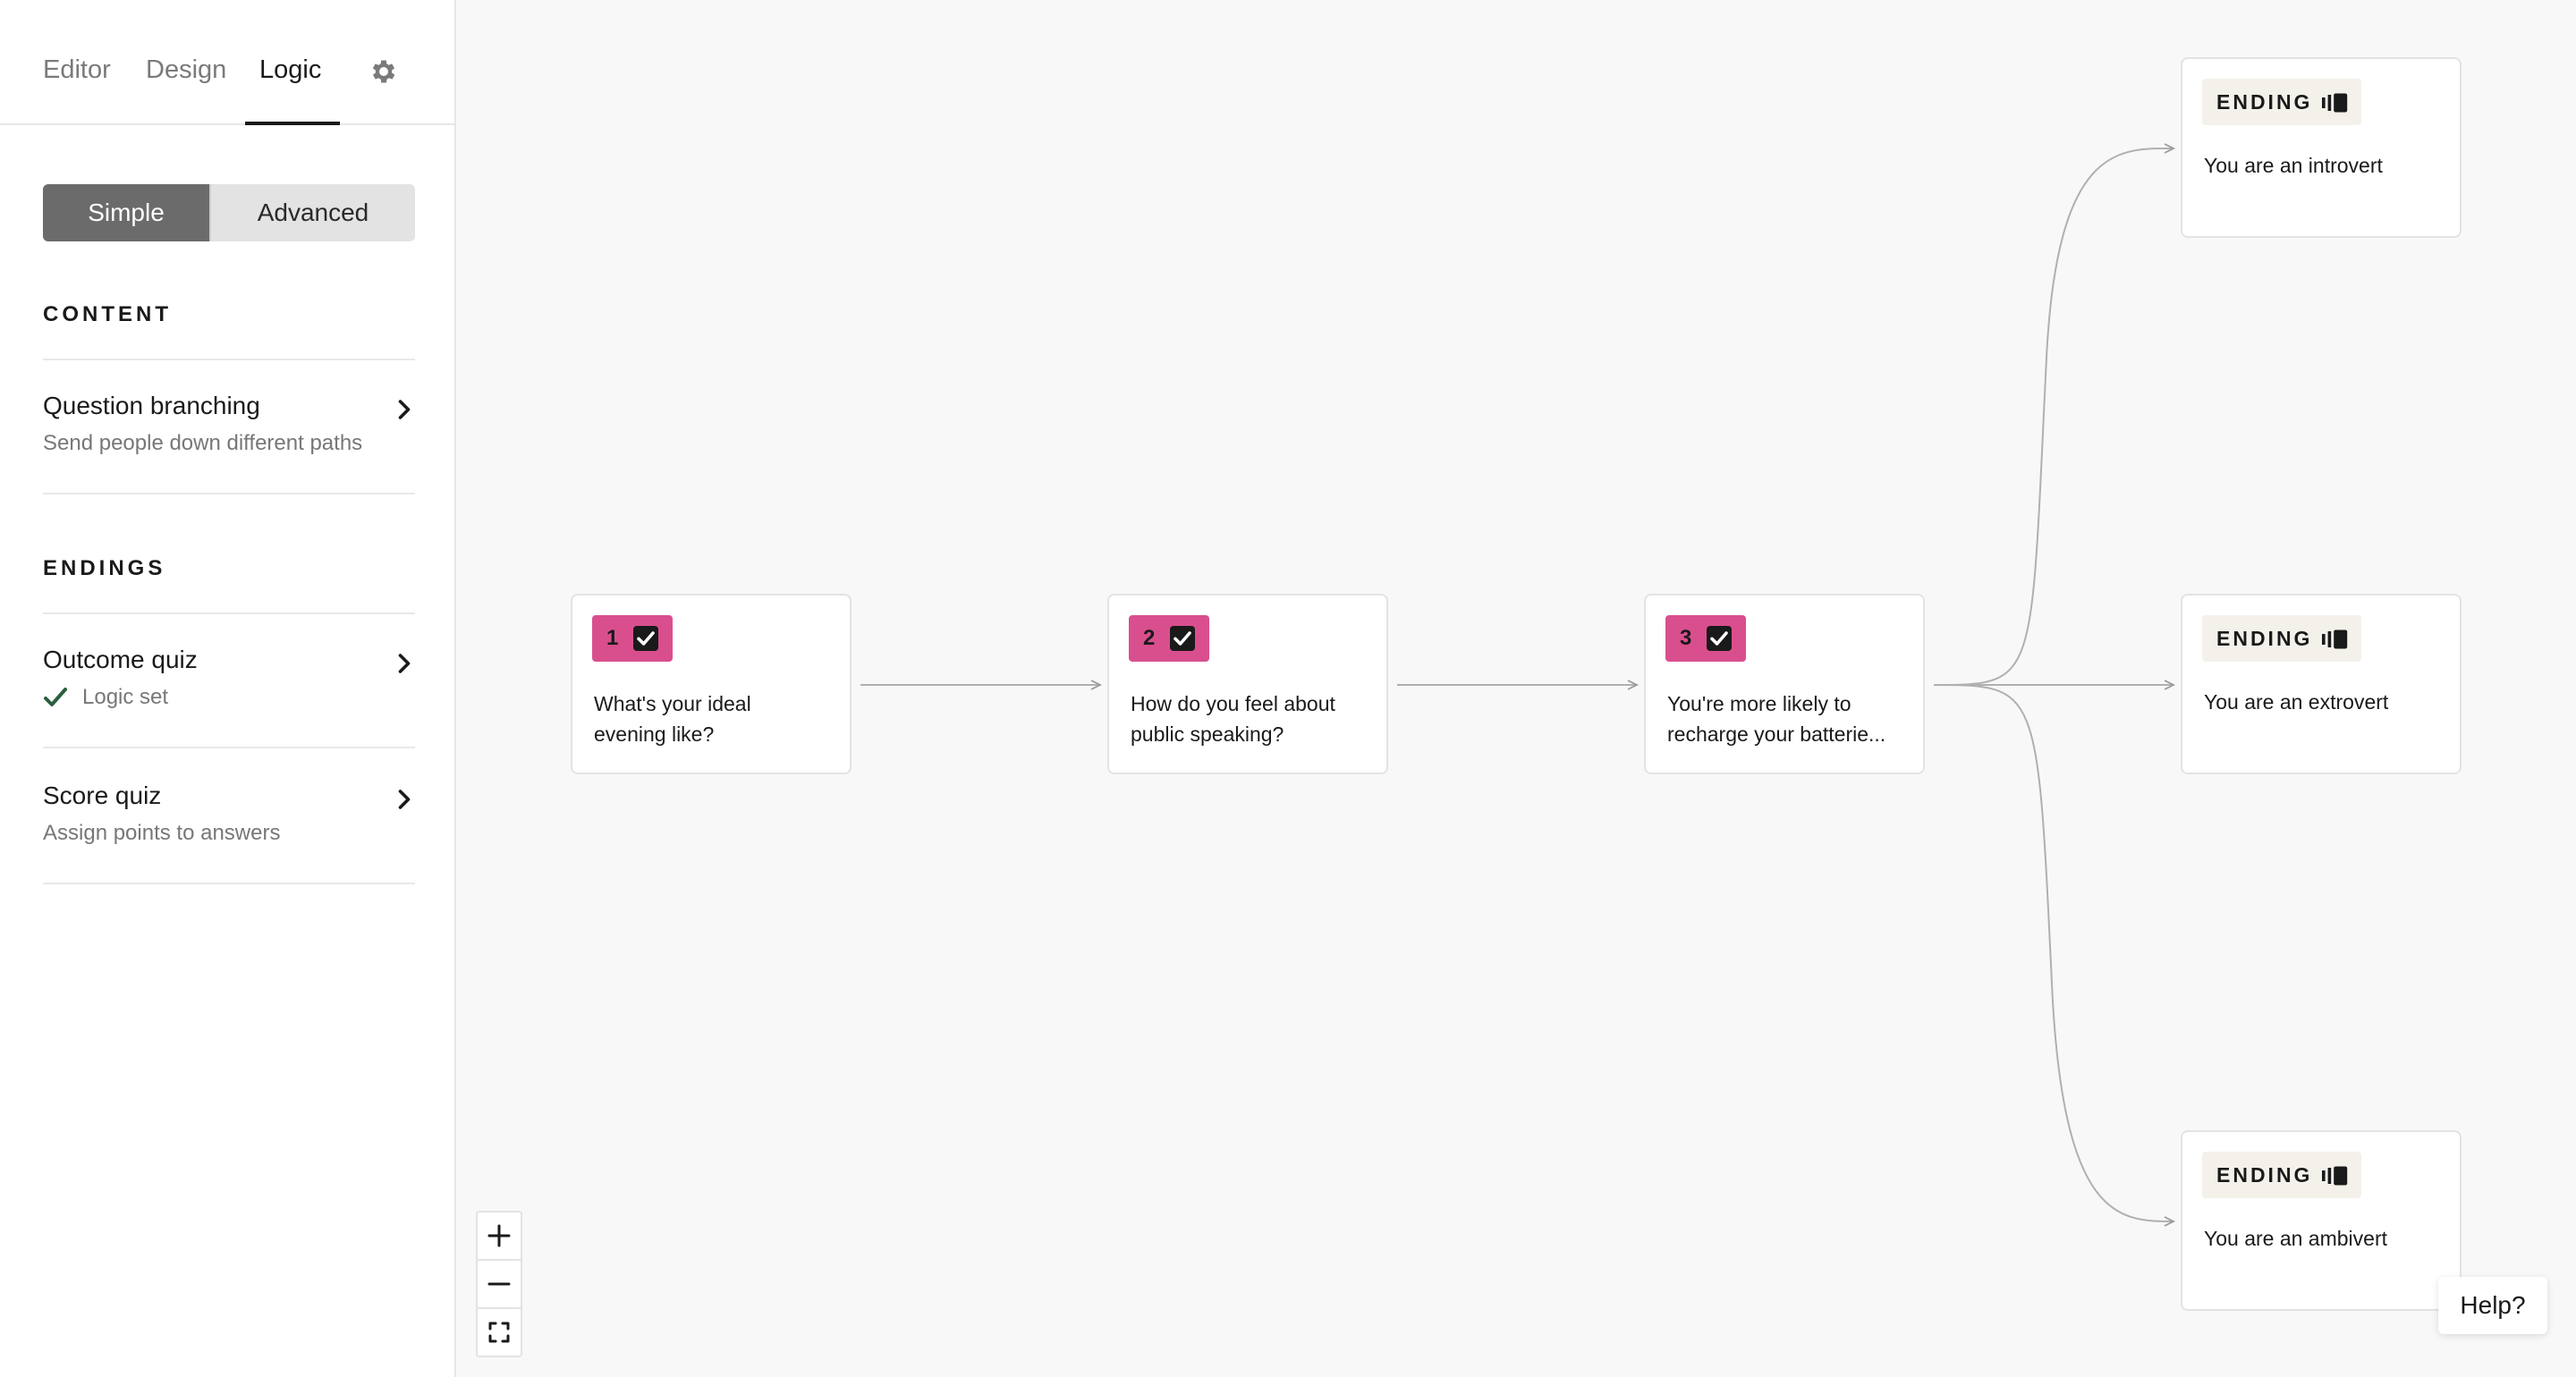  Describe the element at coordinates (1251, 718) in the screenshot. I see `question-text: How do you feel about public speaking?` at that location.